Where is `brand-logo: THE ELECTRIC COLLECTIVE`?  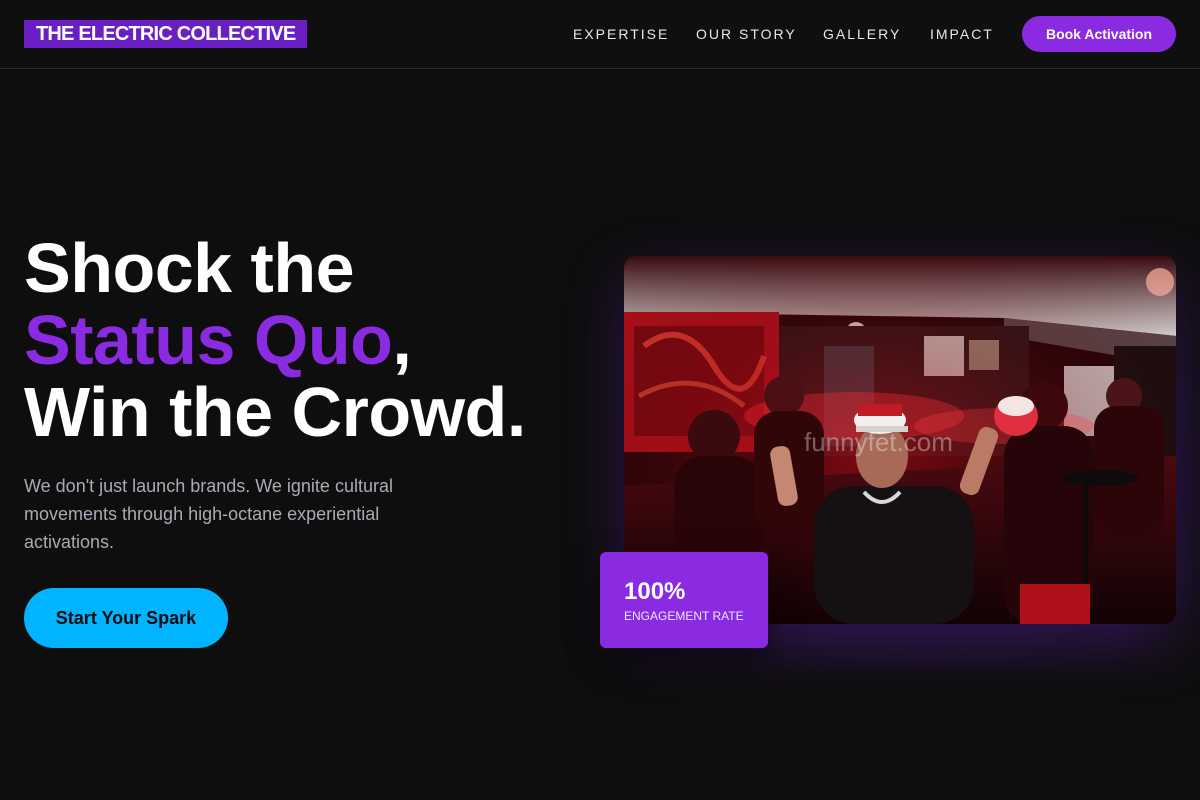 brand-logo: THE ELECTRIC COLLECTIVE is located at coordinates (166, 34).